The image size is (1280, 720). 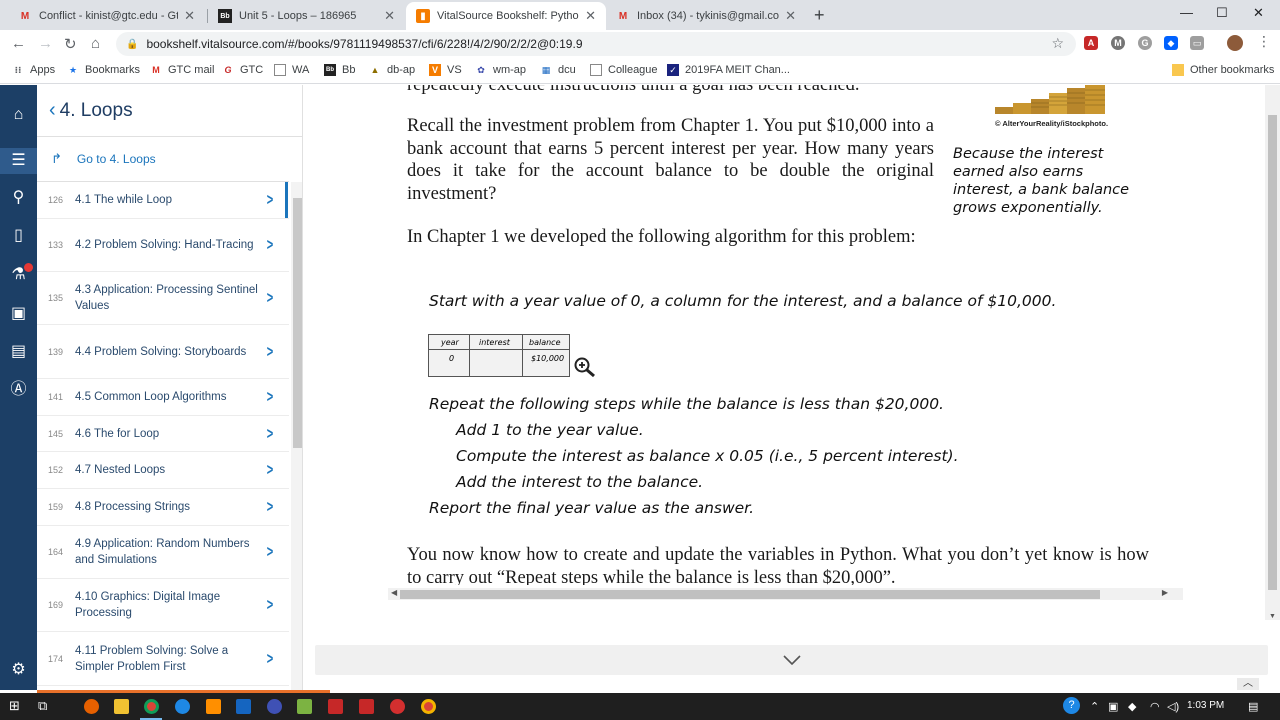 What do you see at coordinates (506, 16) in the screenshot?
I see `browser-tab-active: ▮ VitalSource Bookshelf: Python For ✕` at bounding box center [506, 16].